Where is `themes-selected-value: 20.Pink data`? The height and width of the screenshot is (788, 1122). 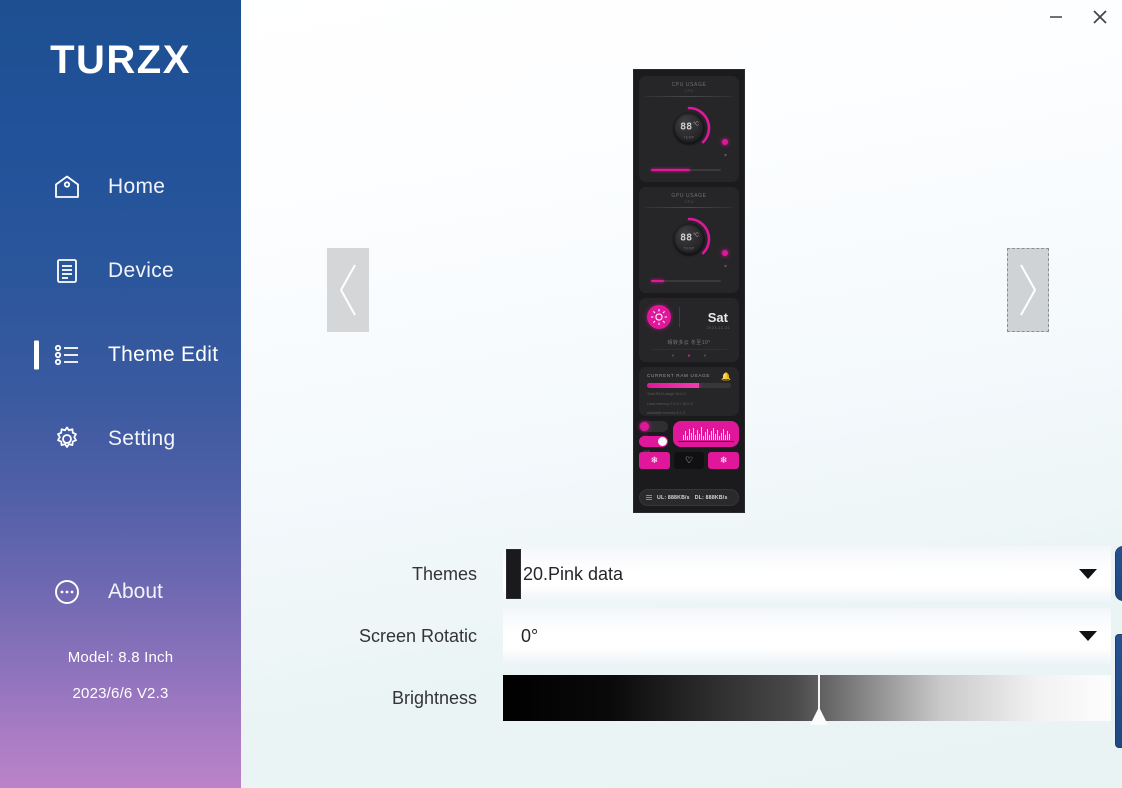
themes-selected-value: 20.Pink data is located at coordinates (573, 573).